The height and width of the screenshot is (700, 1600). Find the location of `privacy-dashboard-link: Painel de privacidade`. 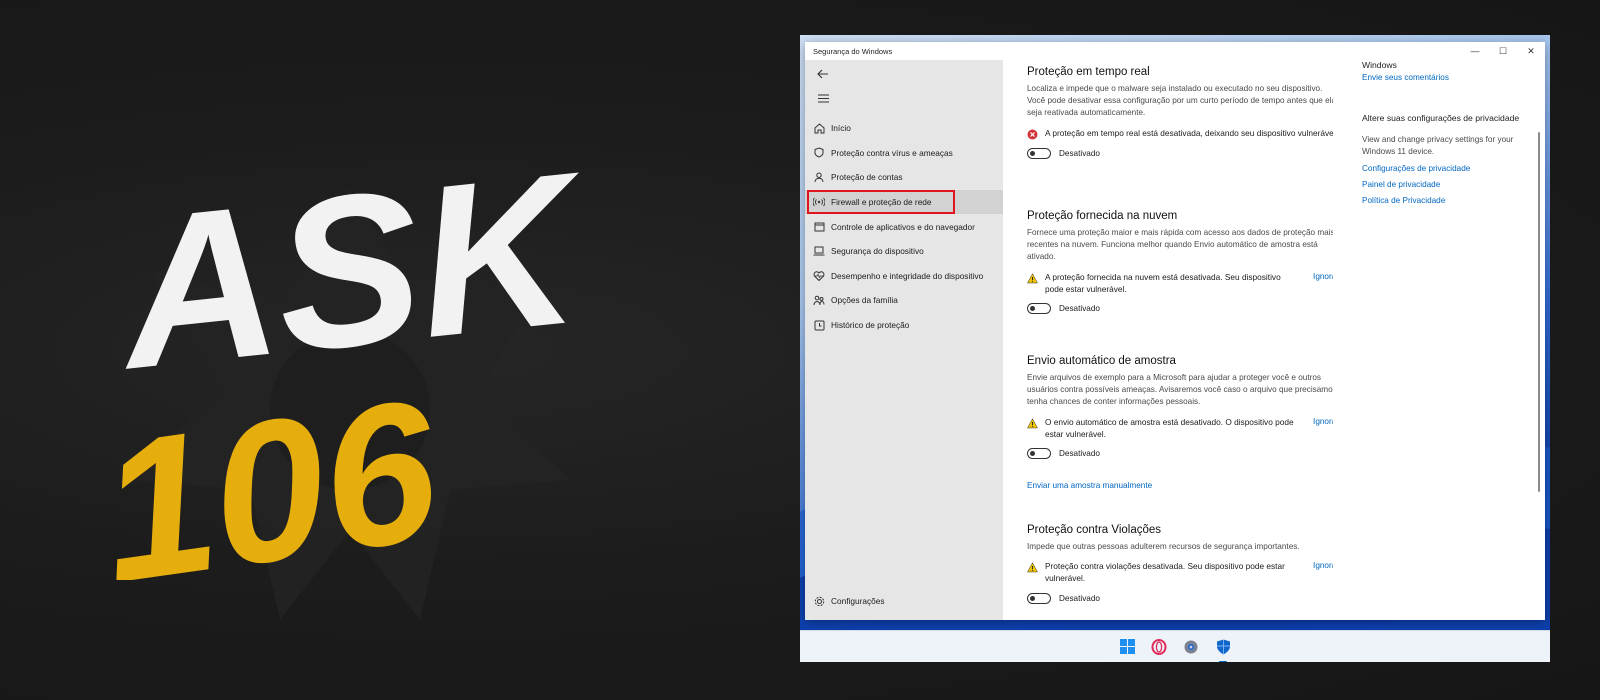

privacy-dashboard-link: Painel de privacidade is located at coordinates (1442, 185).